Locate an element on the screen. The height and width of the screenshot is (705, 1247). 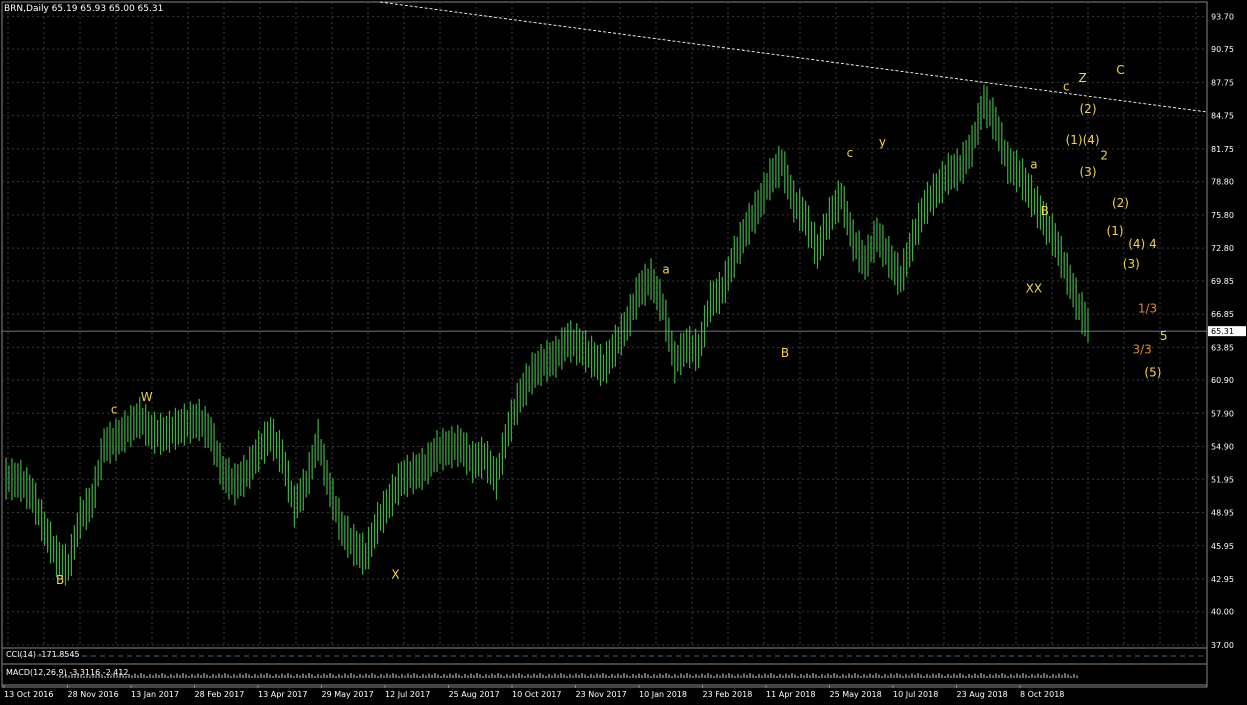
y-tick-label: 40.00 is located at coordinates (1222, 612).